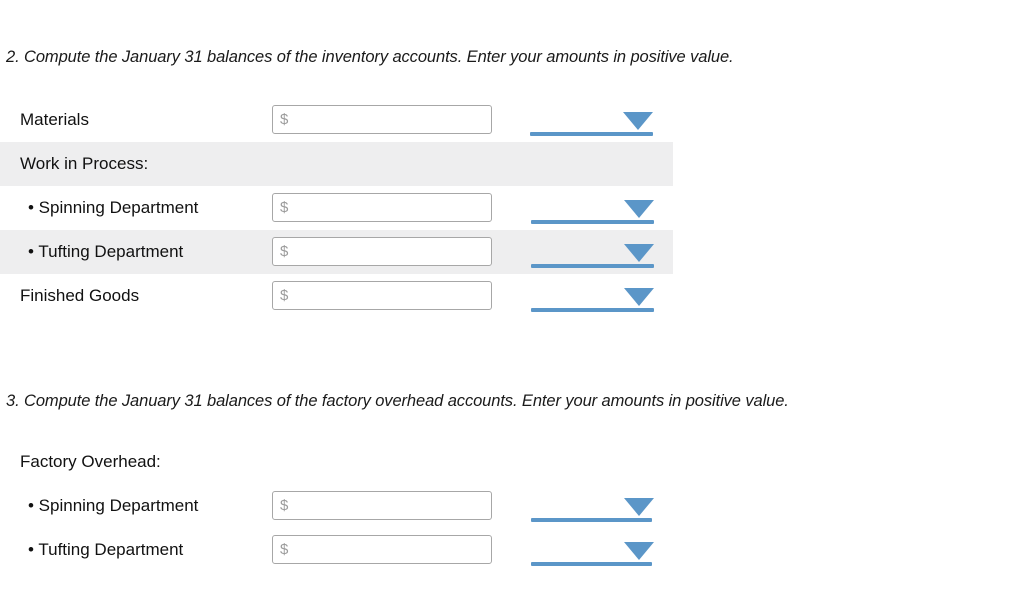 Image resolution: width=1024 pixels, height=612 pixels. Describe the element at coordinates (84, 163) in the screenshot. I see `row-label-work-in-process: Work in Process:` at that location.